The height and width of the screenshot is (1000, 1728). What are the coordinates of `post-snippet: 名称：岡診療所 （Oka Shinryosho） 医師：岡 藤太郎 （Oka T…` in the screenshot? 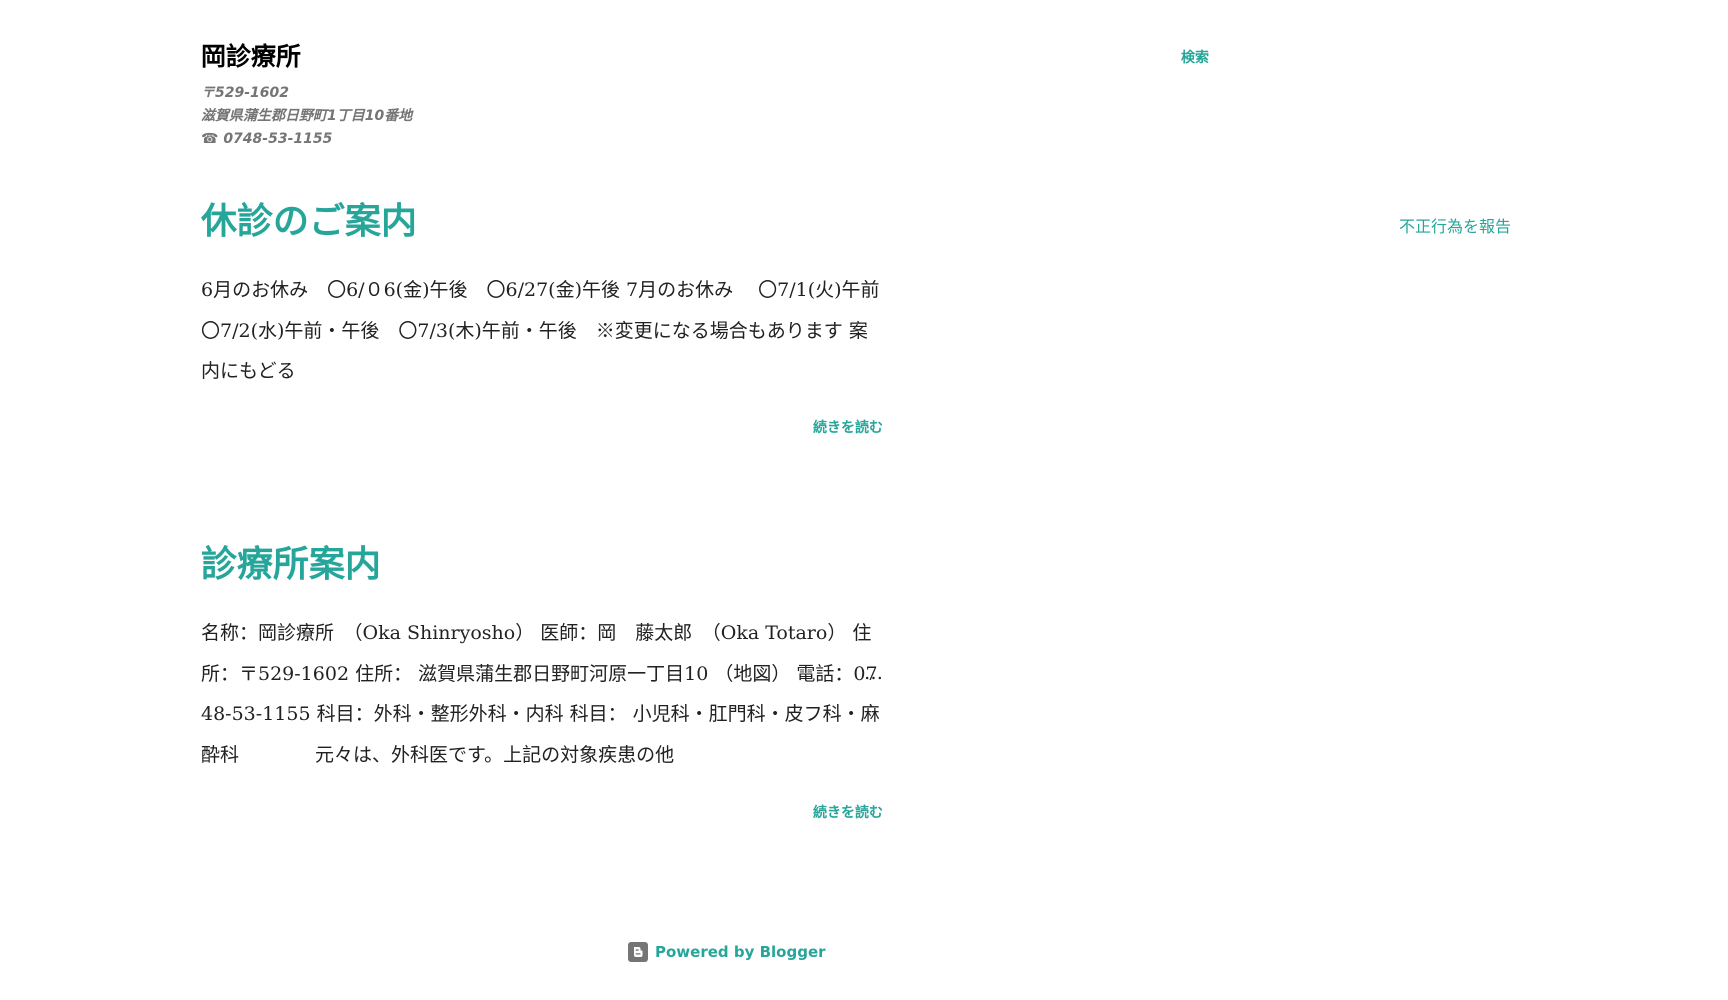 It's located at (540, 694).